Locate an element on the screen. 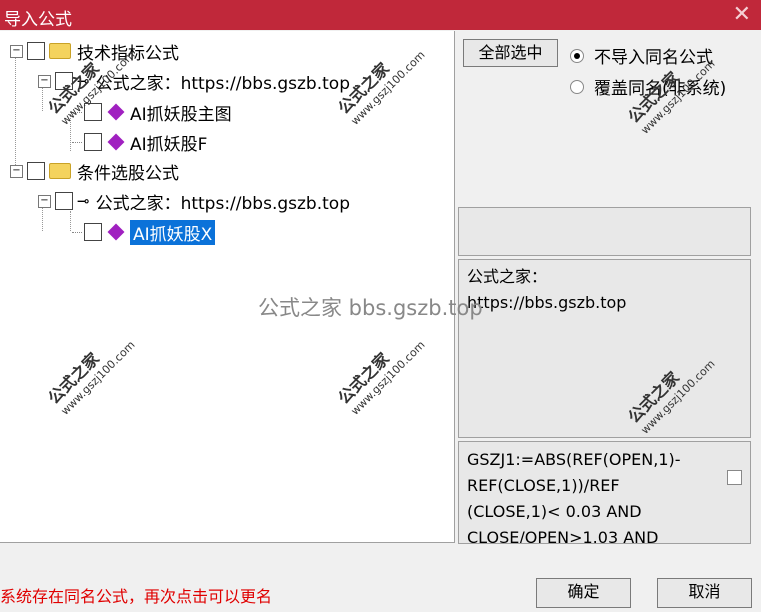 This screenshot has width=761, height=612. tree-node-label: AI抓妖股主图 is located at coordinates (181, 114).